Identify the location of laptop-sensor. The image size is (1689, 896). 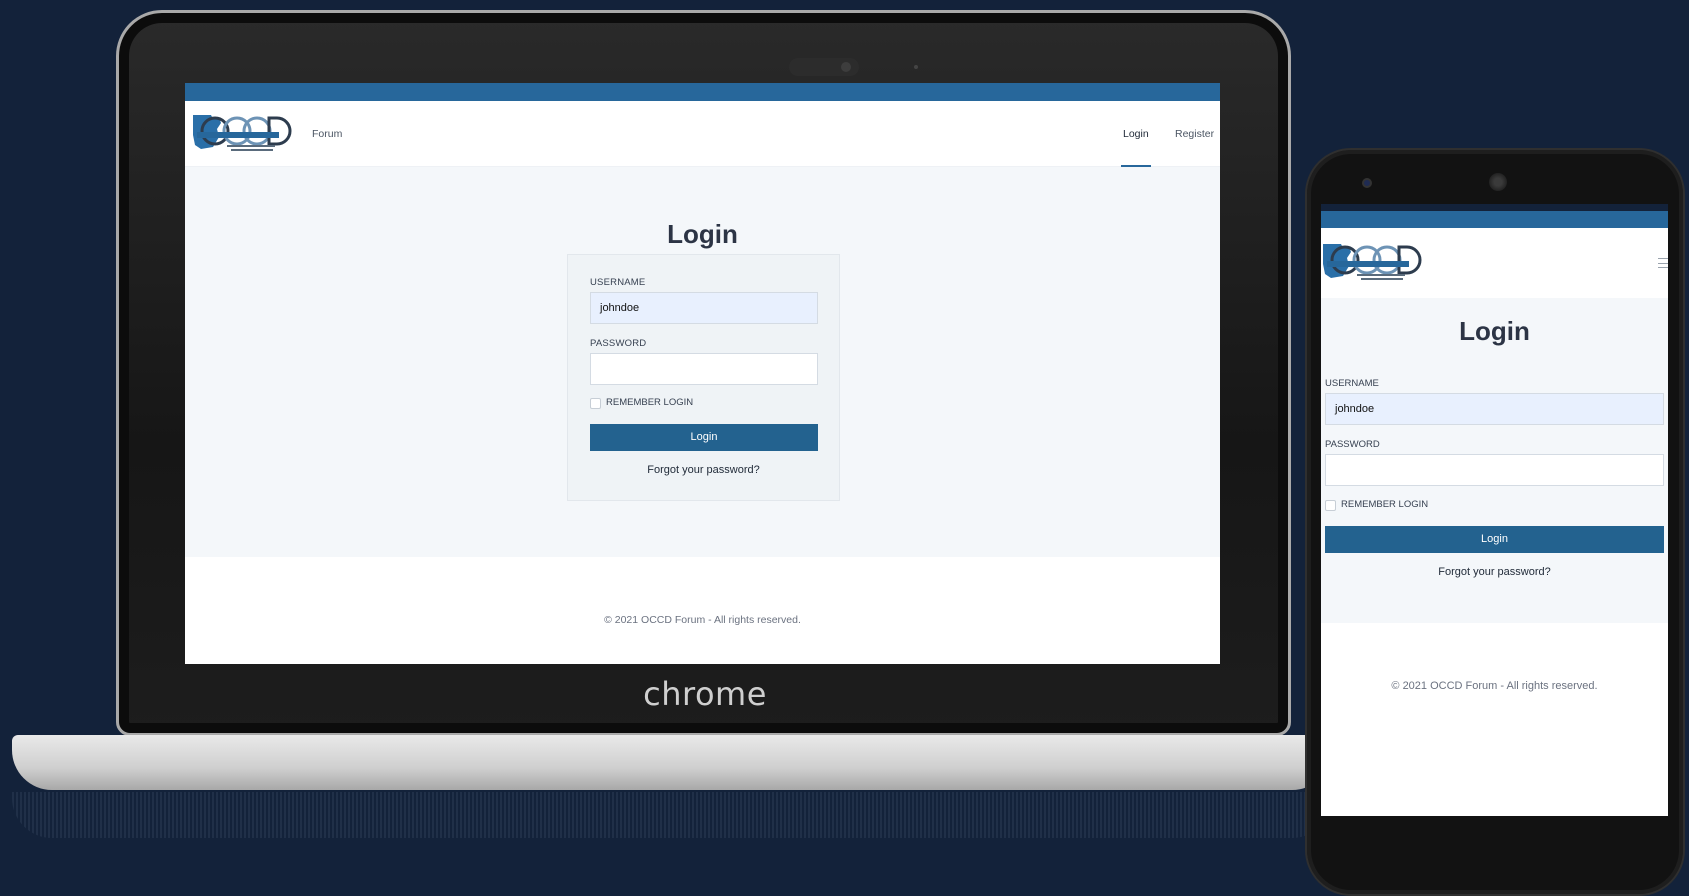
(916, 67).